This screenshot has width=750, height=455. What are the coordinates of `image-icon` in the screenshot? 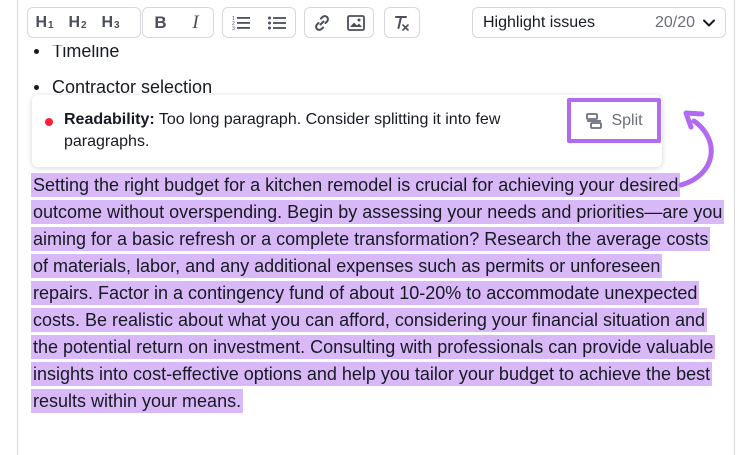 It's located at (356, 22).